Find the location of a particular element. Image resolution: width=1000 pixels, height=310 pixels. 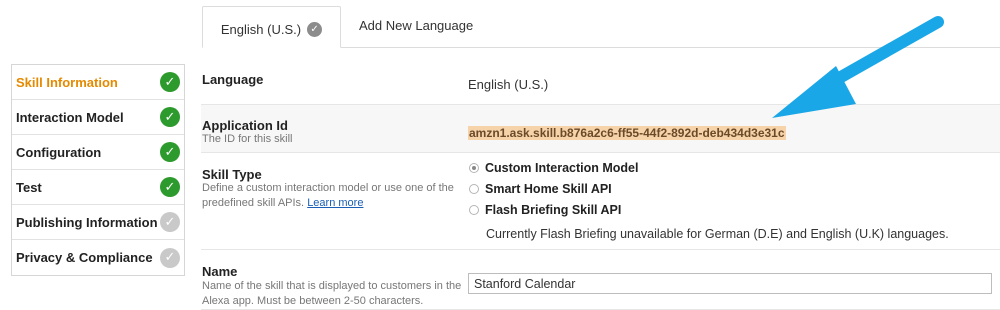

sidebar-item-label: Configuration is located at coordinates (59, 152).